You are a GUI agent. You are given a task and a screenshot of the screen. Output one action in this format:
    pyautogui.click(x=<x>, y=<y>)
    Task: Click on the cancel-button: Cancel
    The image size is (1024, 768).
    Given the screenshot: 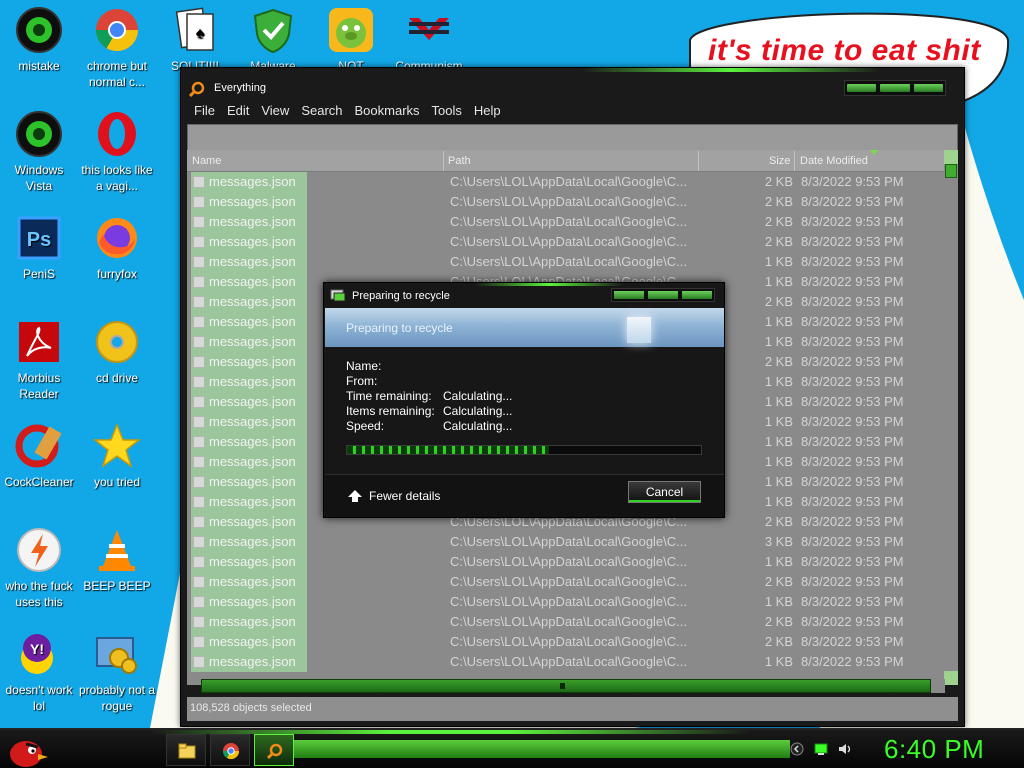 What is the action you would take?
    pyautogui.click(x=664, y=492)
    